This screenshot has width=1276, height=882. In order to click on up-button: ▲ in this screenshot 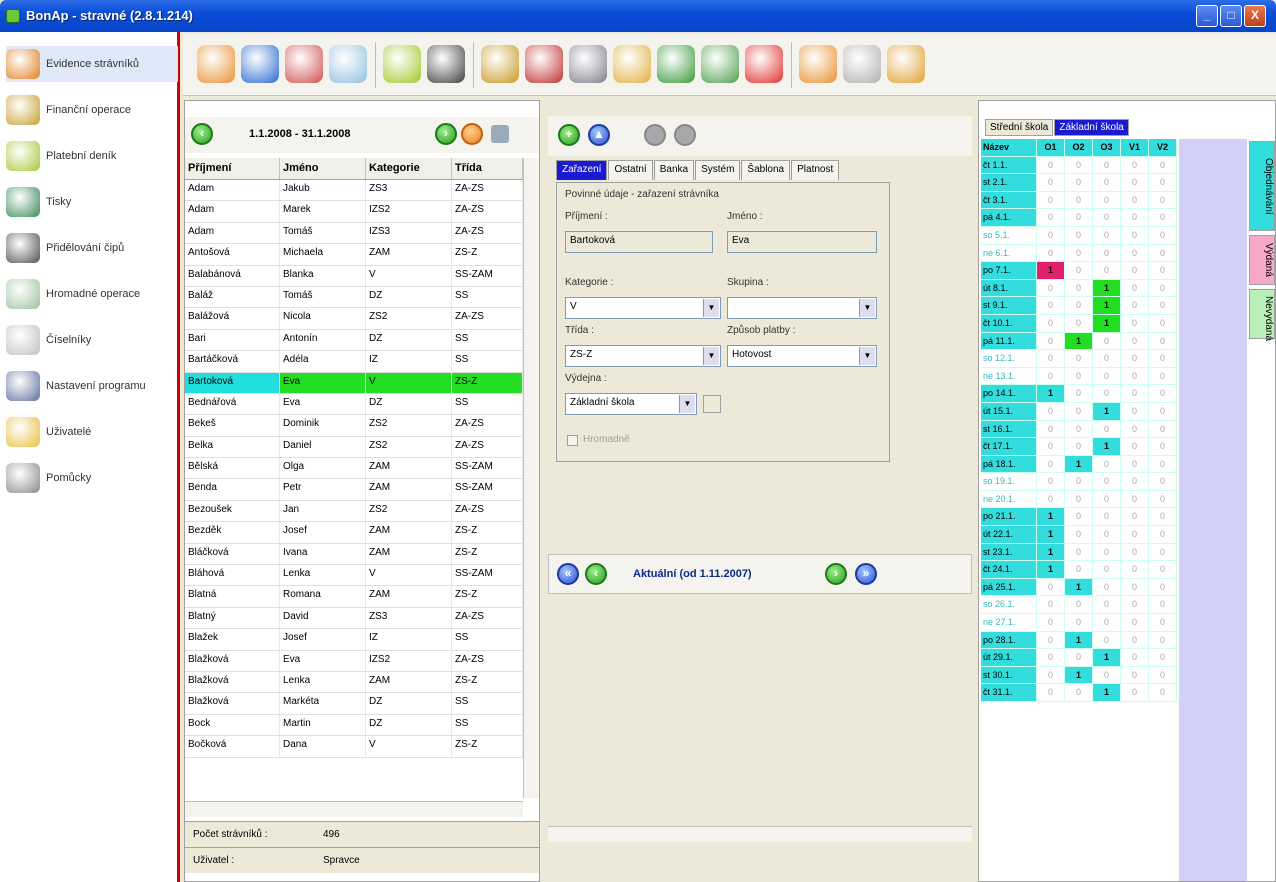, I will do `click(599, 135)`.